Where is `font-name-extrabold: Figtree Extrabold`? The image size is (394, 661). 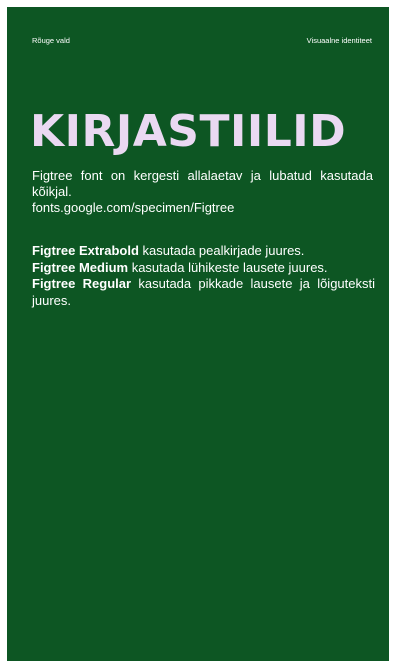 font-name-extrabold: Figtree Extrabold is located at coordinates (85, 250).